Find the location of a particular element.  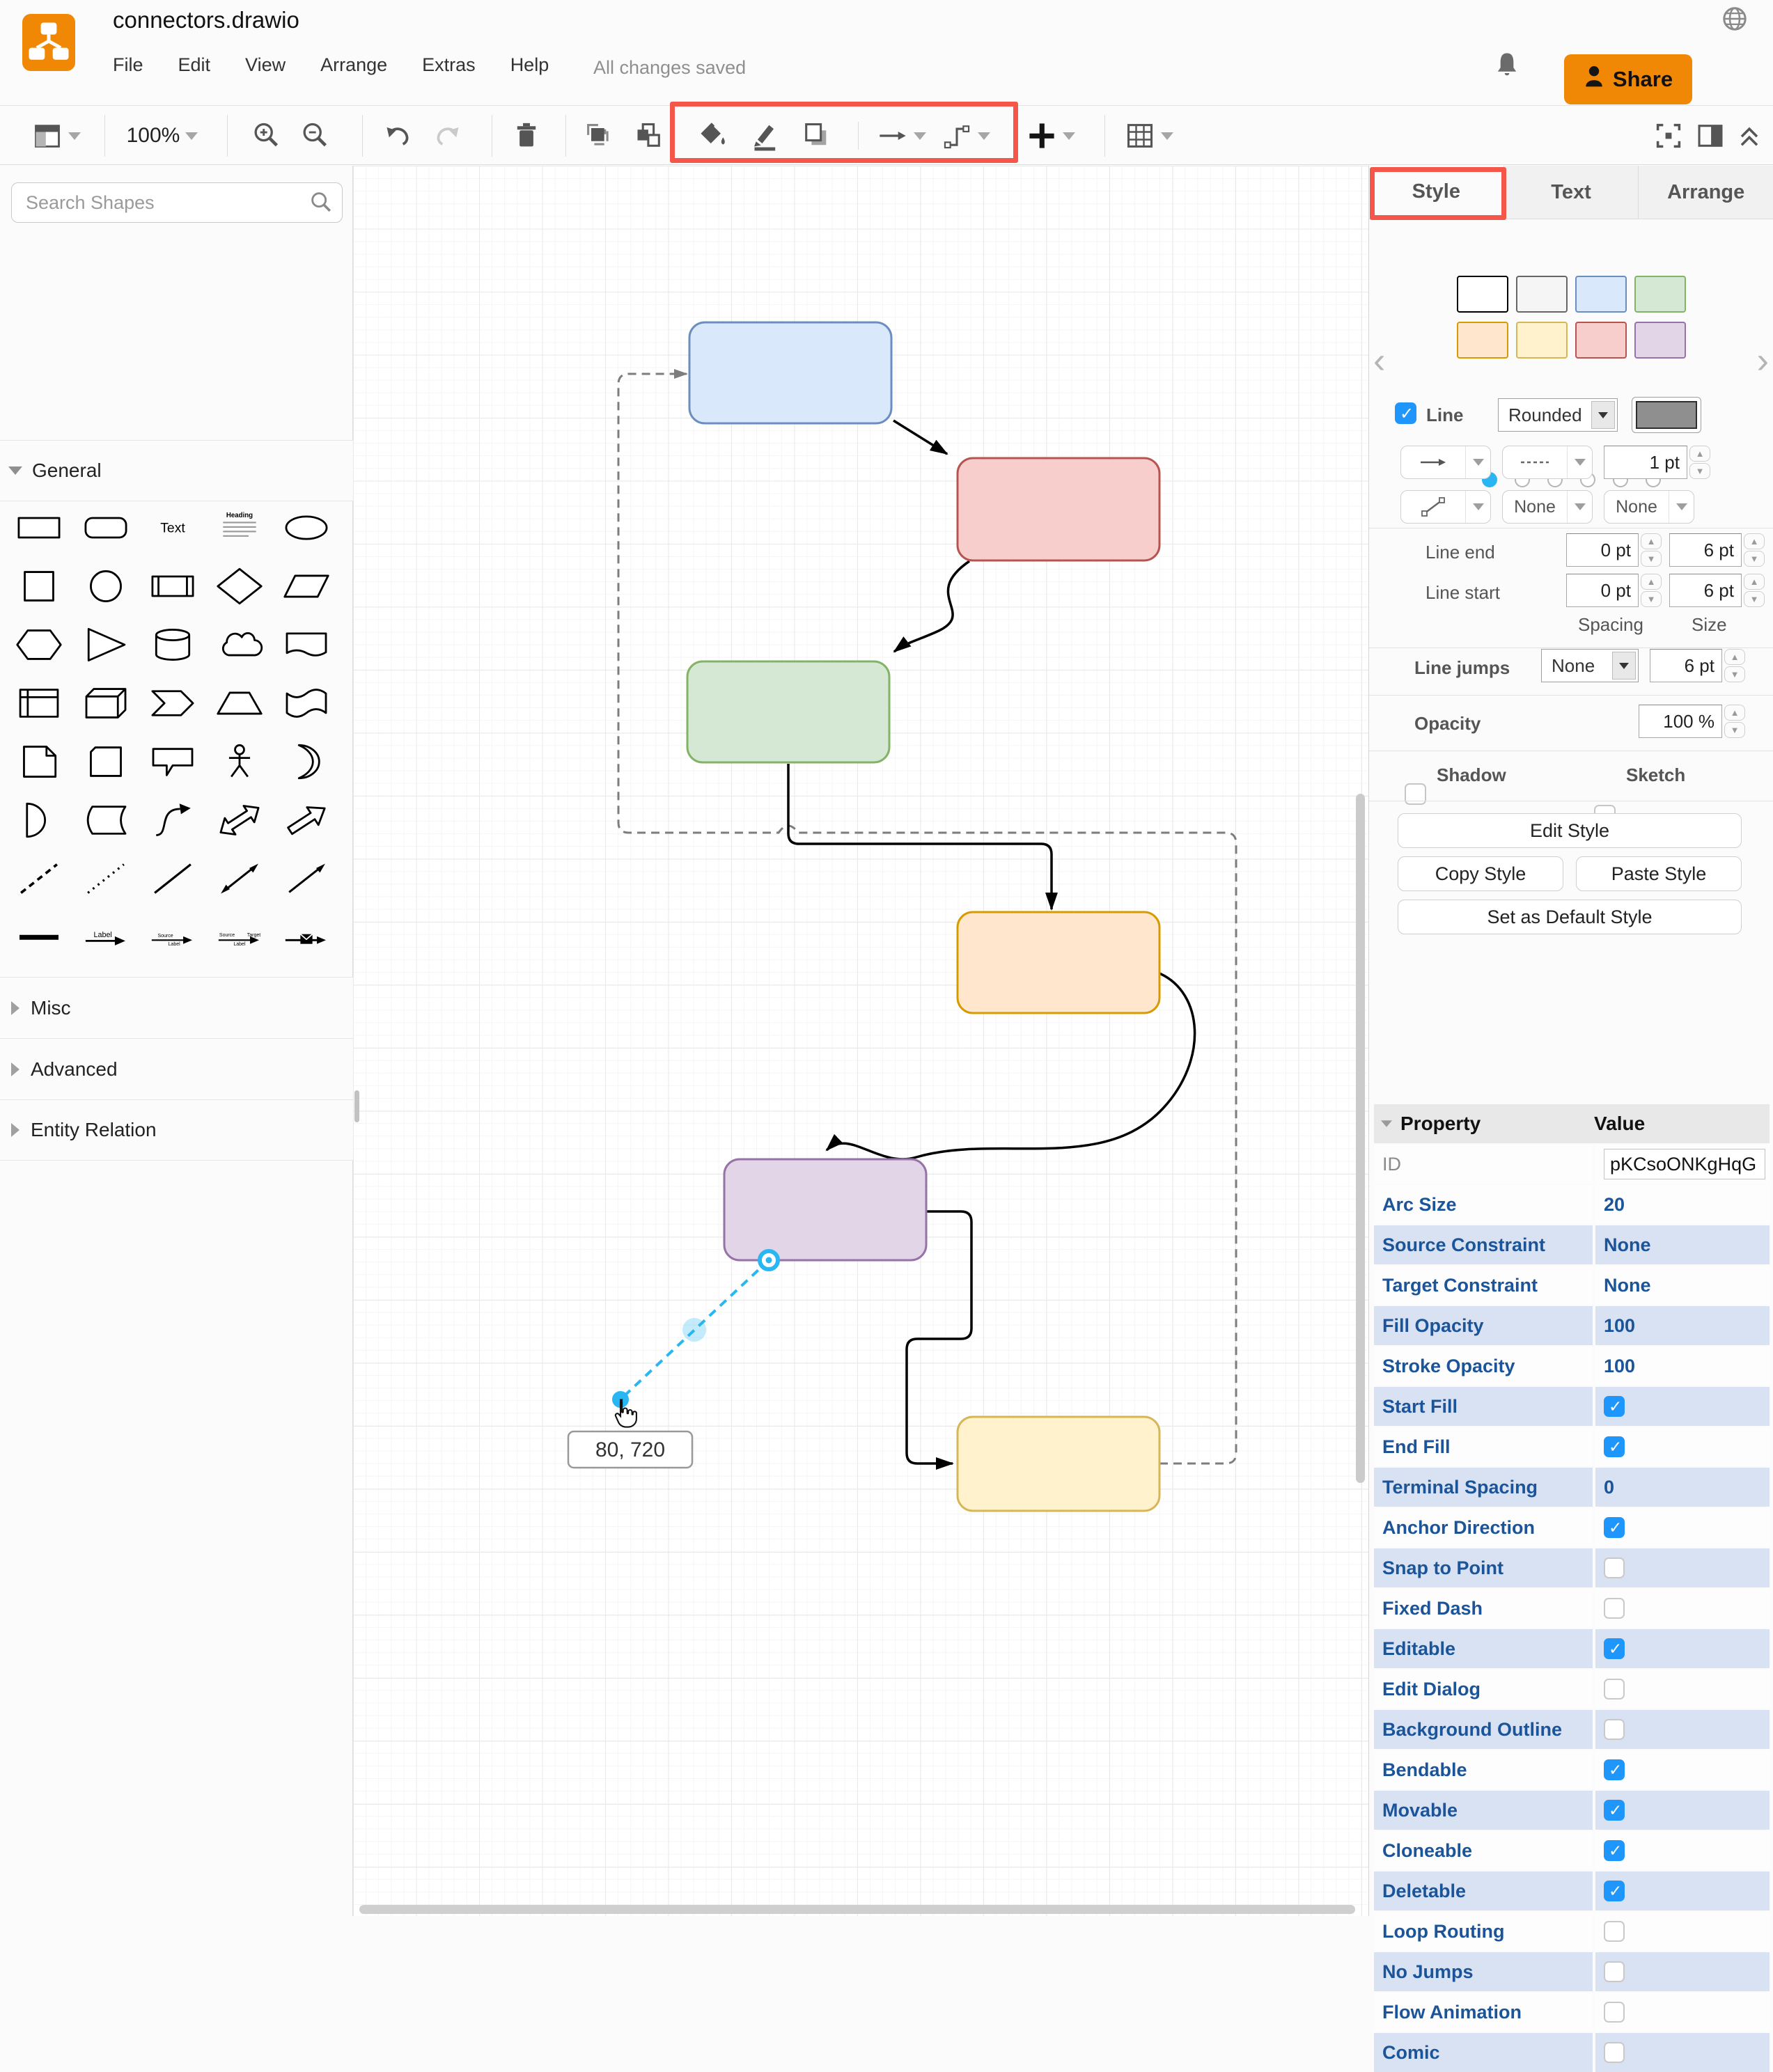

shape-actor is located at coordinates (239, 761).